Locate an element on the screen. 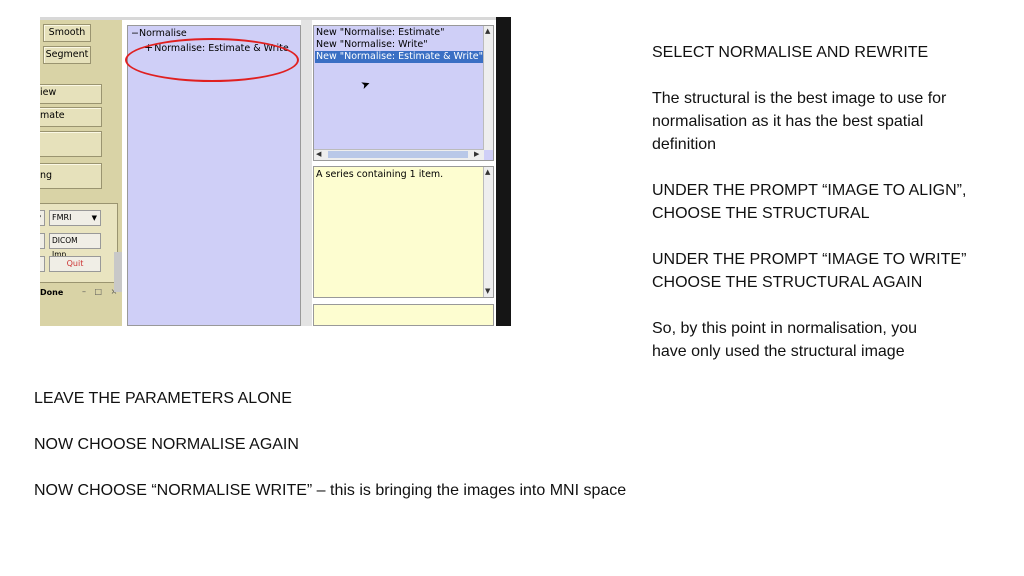 The image size is (1024, 576). instruction-text: NOW CHOOSE NORMALISE AGAIN is located at coordinates (166, 444).